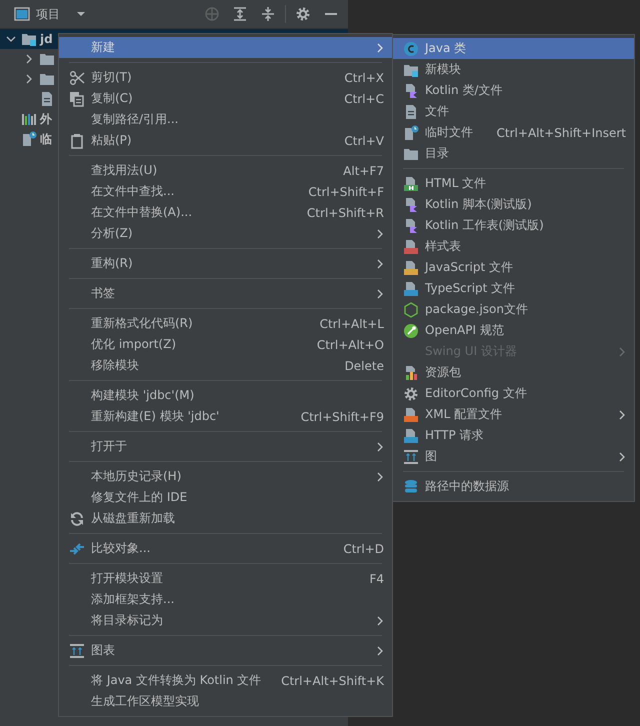 This screenshot has width=640, height=726. Describe the element at coordinates (363, 171) in the screenshot. I see `shortcut-label: Alt+F7` at that location.